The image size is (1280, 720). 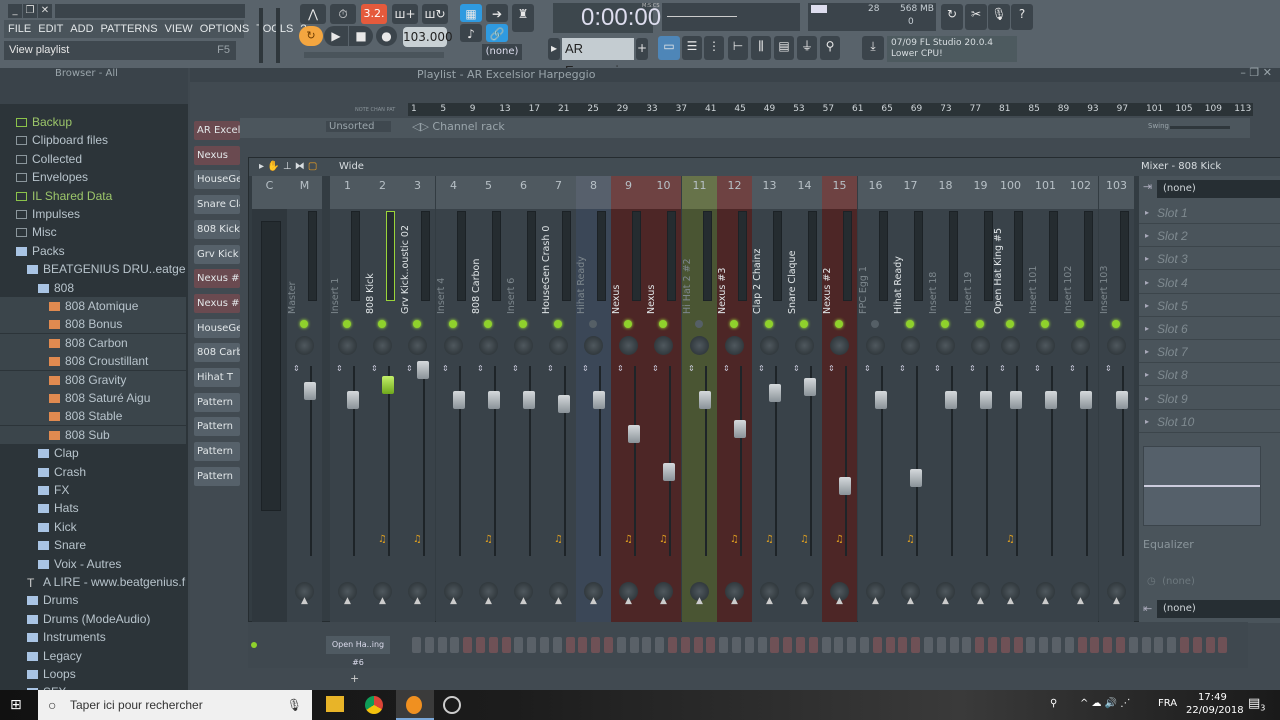 What do you see at coordinates (93, 600) in the screenshot?
I see `browser-item: Drums` at bounding box center [93, 600].